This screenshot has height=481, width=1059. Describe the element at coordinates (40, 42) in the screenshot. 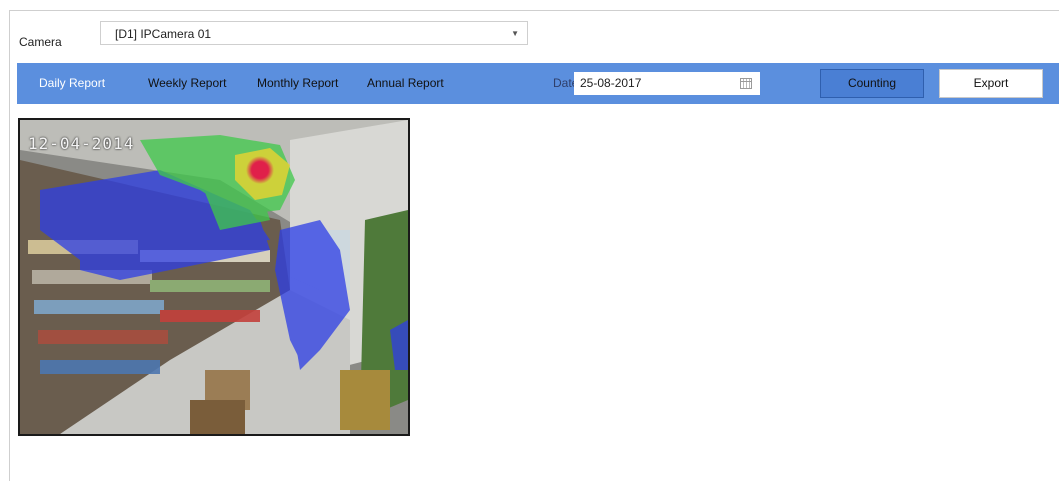

I see `camera-label: Camera` at that location.